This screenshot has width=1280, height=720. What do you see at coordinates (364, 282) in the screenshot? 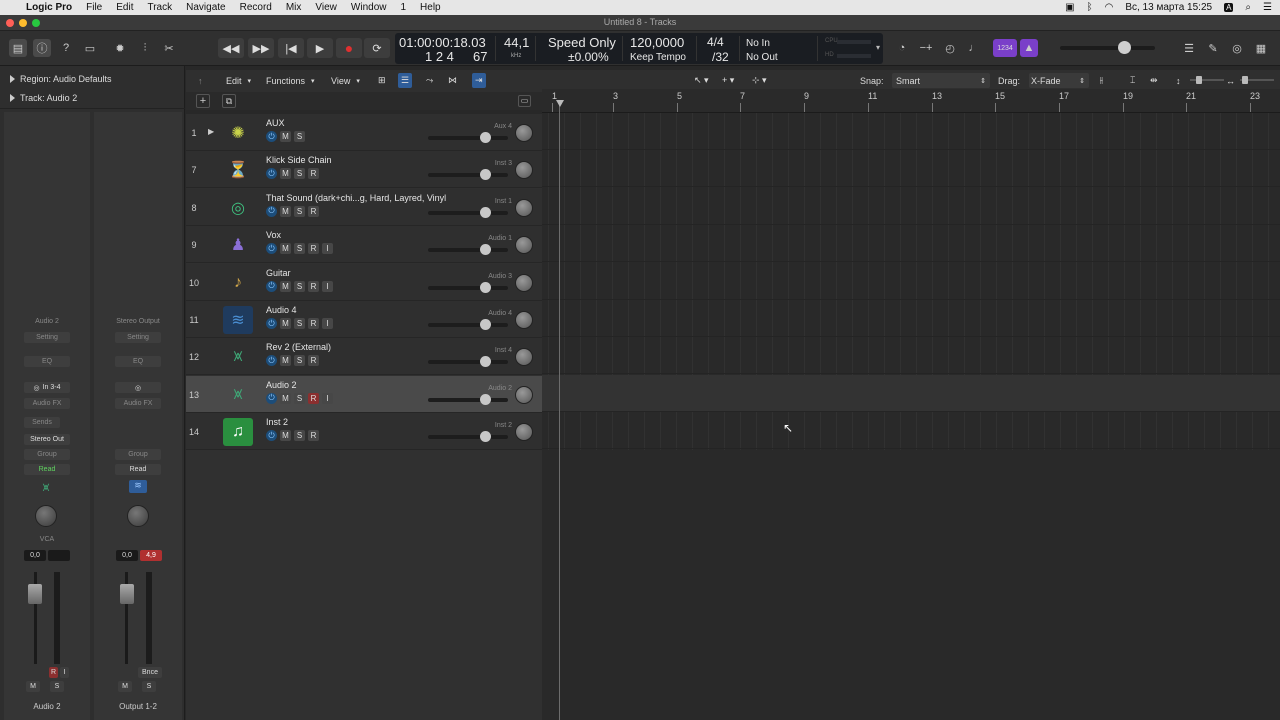
I see `track-row: 10 ♪ Guitar Audio 3 ⏻ M S R I` at bounding box center [364, 282].